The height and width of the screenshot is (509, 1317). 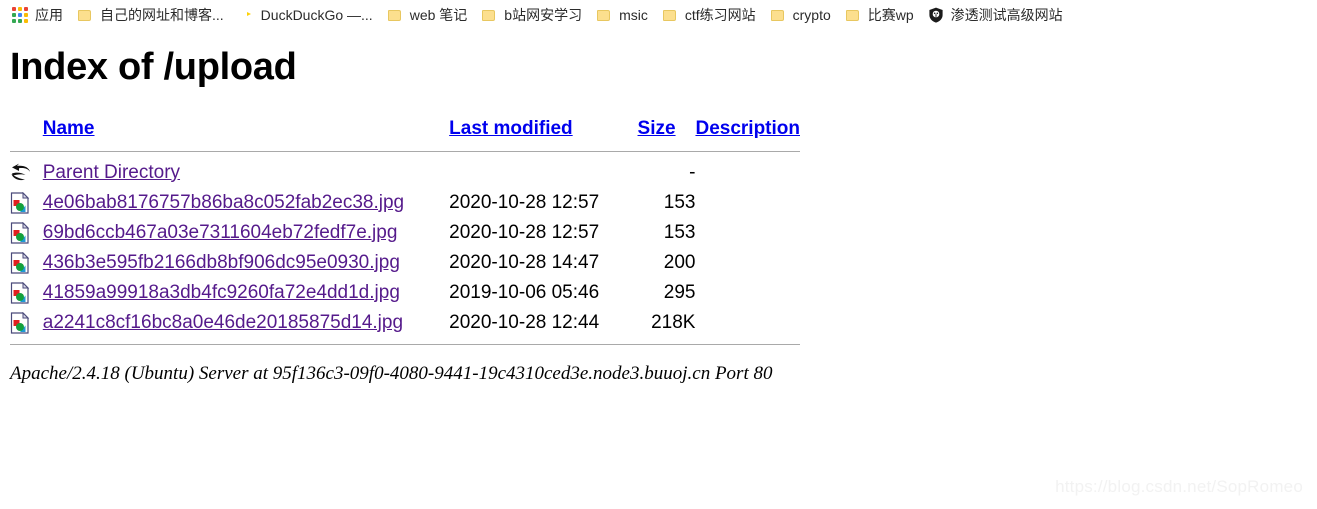 I want to click on bookmark-item-0: 应用, so click(x=37, y=15).